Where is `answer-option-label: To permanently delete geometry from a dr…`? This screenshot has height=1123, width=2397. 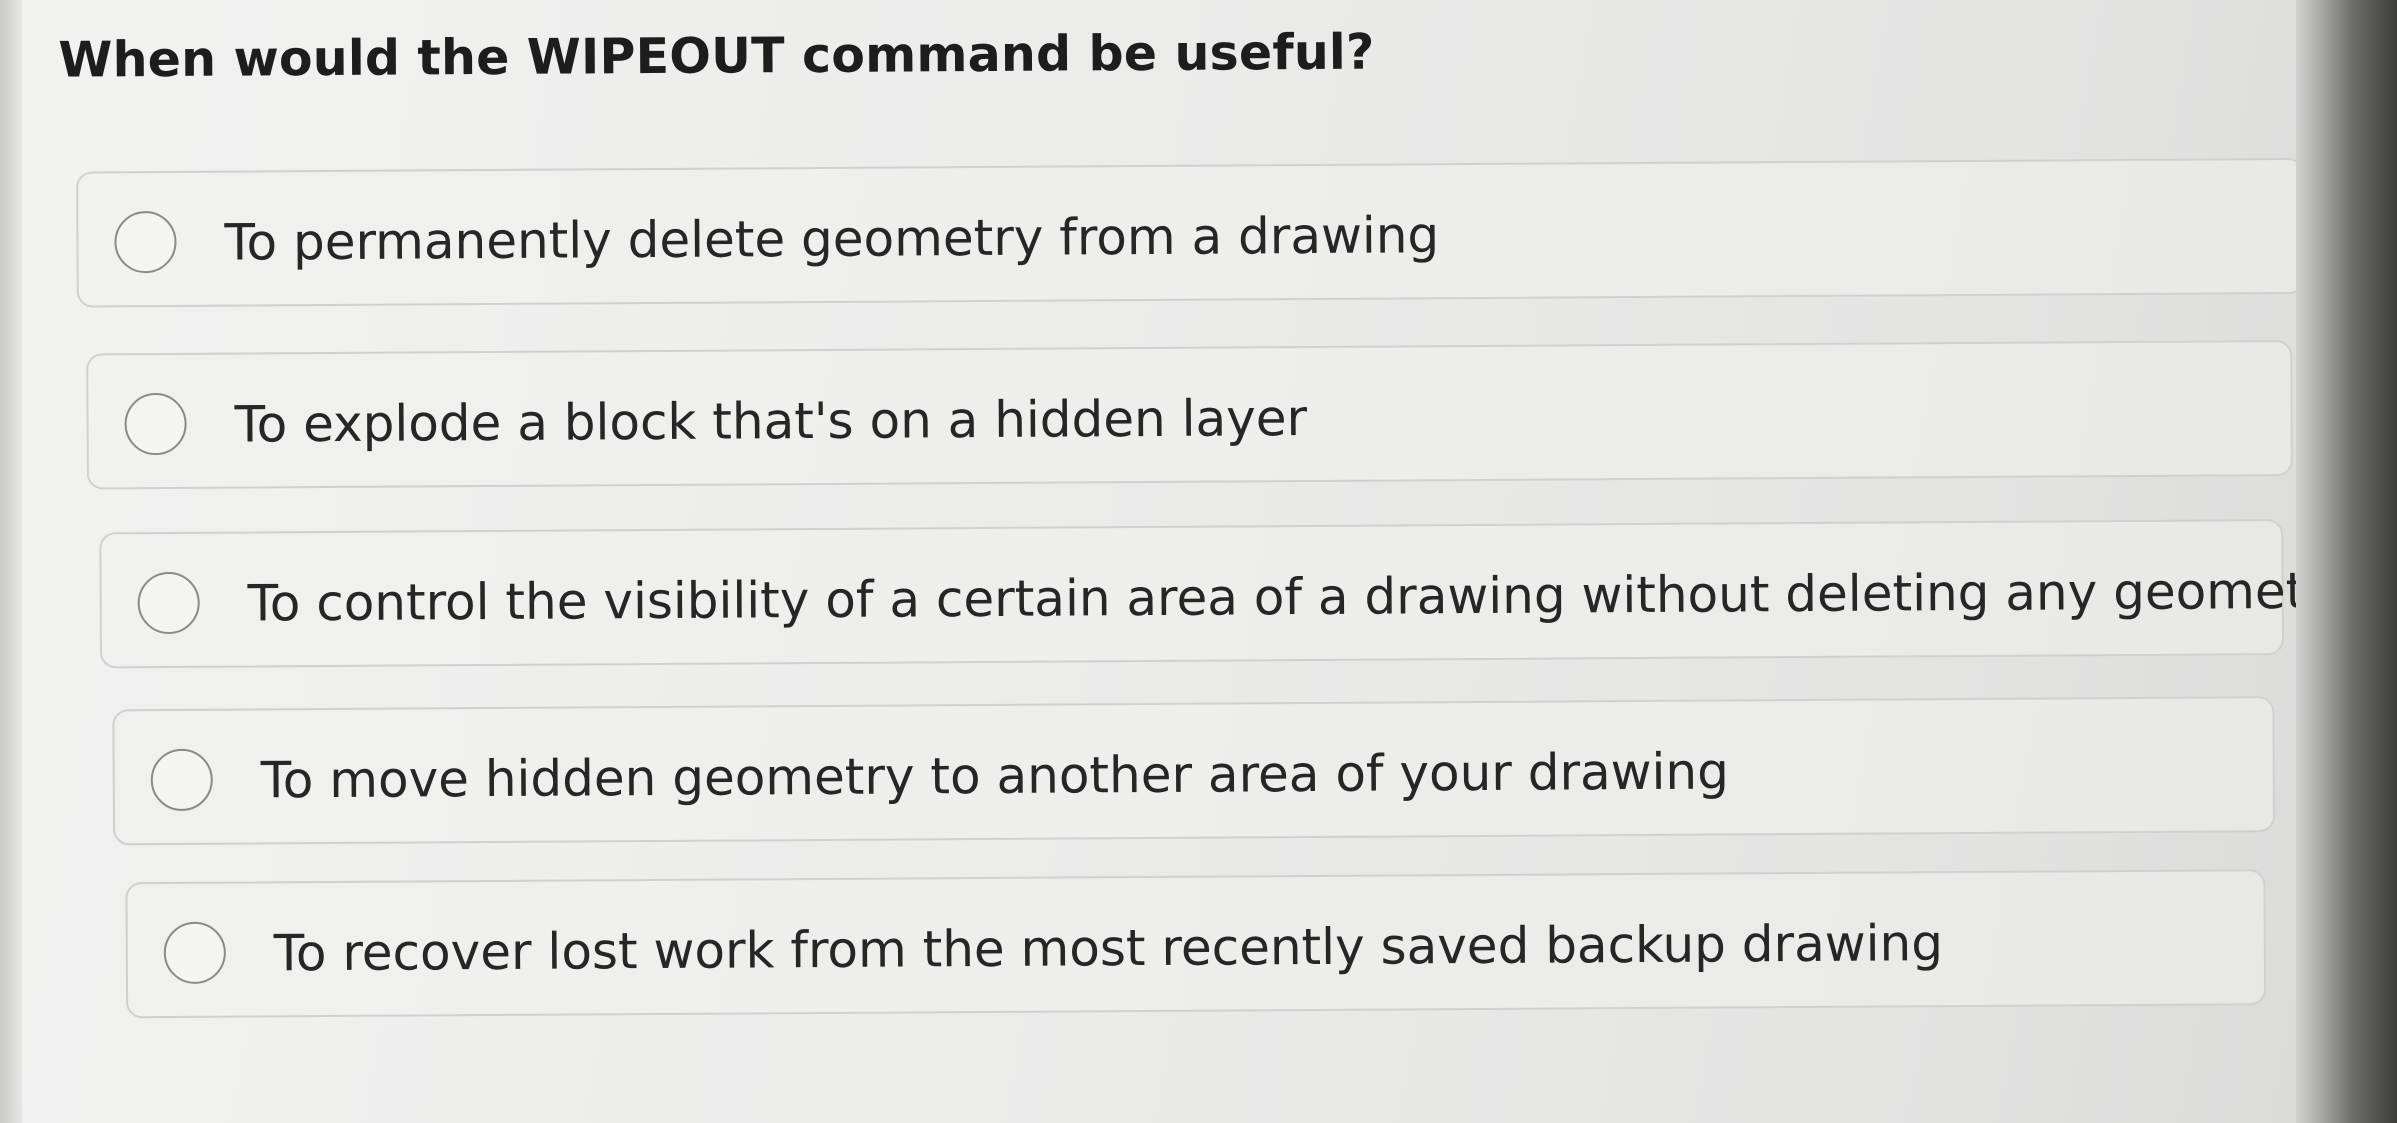 answer-option-label: To permanently delete geometry from a dr… is located at coordinates (832, 239).